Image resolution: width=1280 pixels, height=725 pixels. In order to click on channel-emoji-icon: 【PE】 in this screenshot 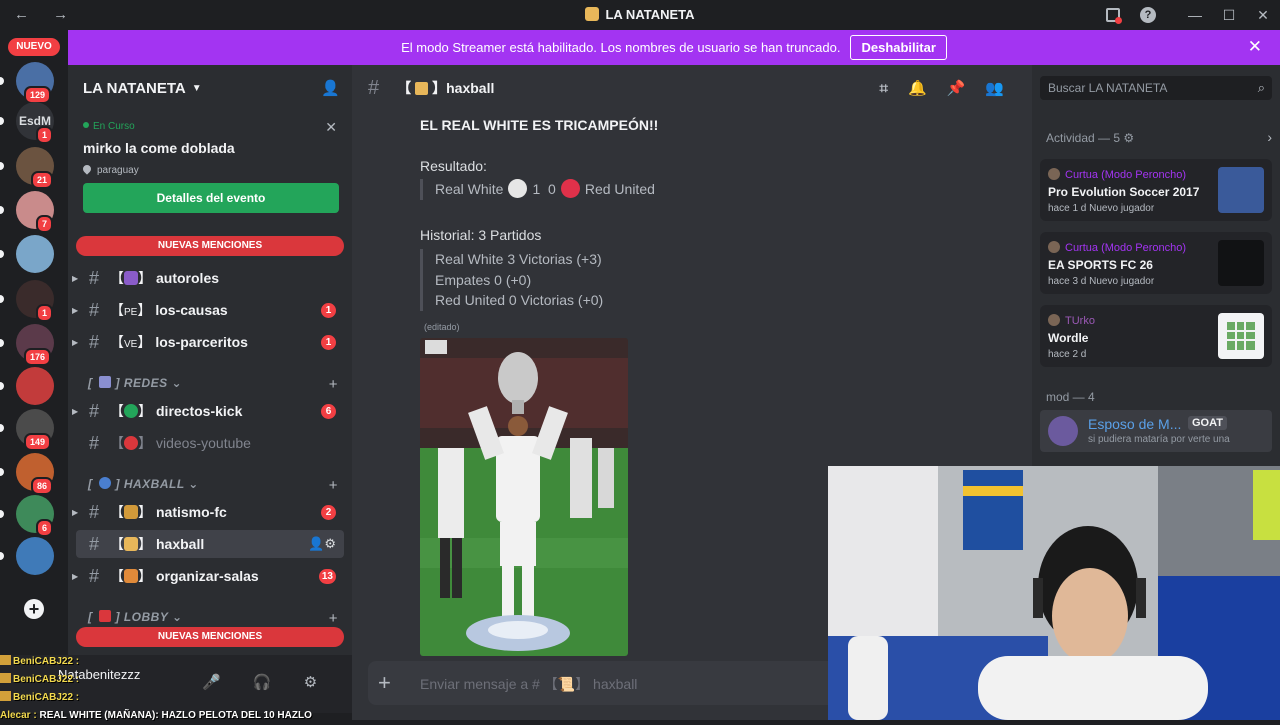, I will do `click(131, 310)`.